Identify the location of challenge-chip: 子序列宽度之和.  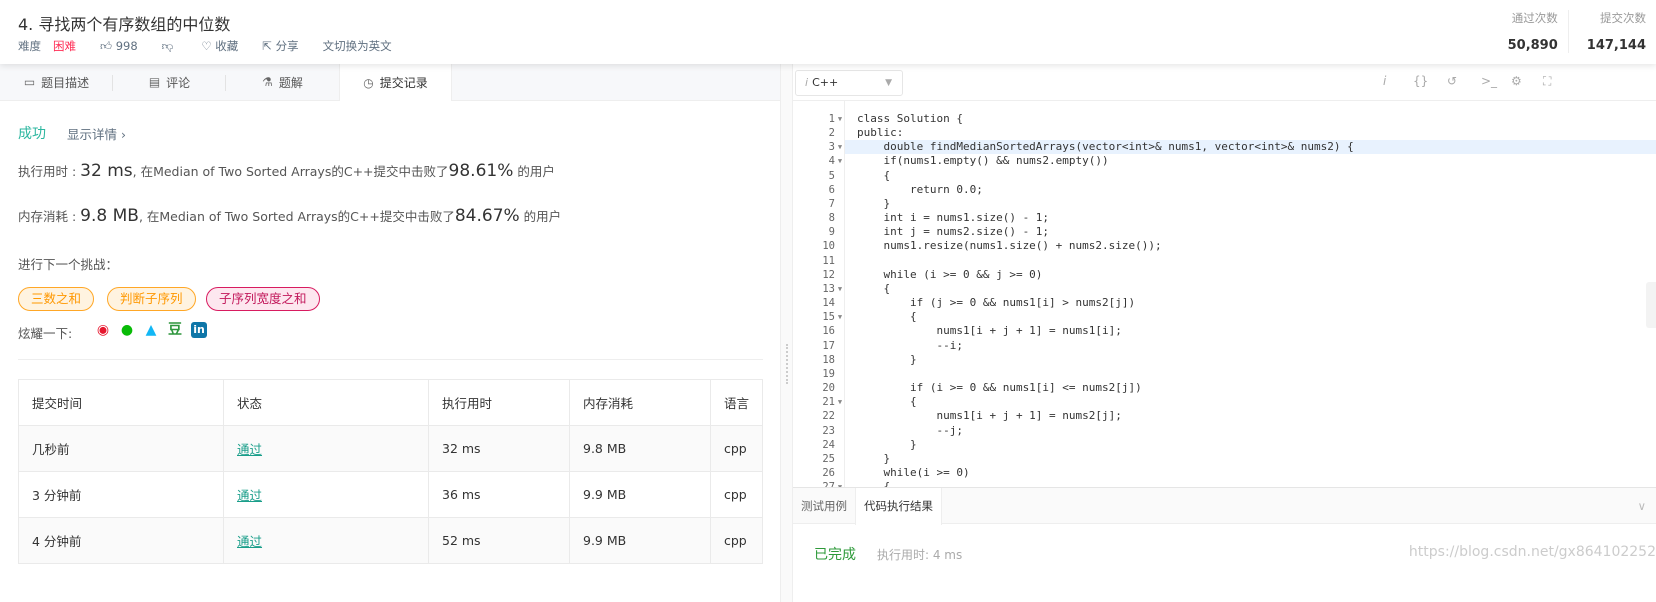
(263, 299).